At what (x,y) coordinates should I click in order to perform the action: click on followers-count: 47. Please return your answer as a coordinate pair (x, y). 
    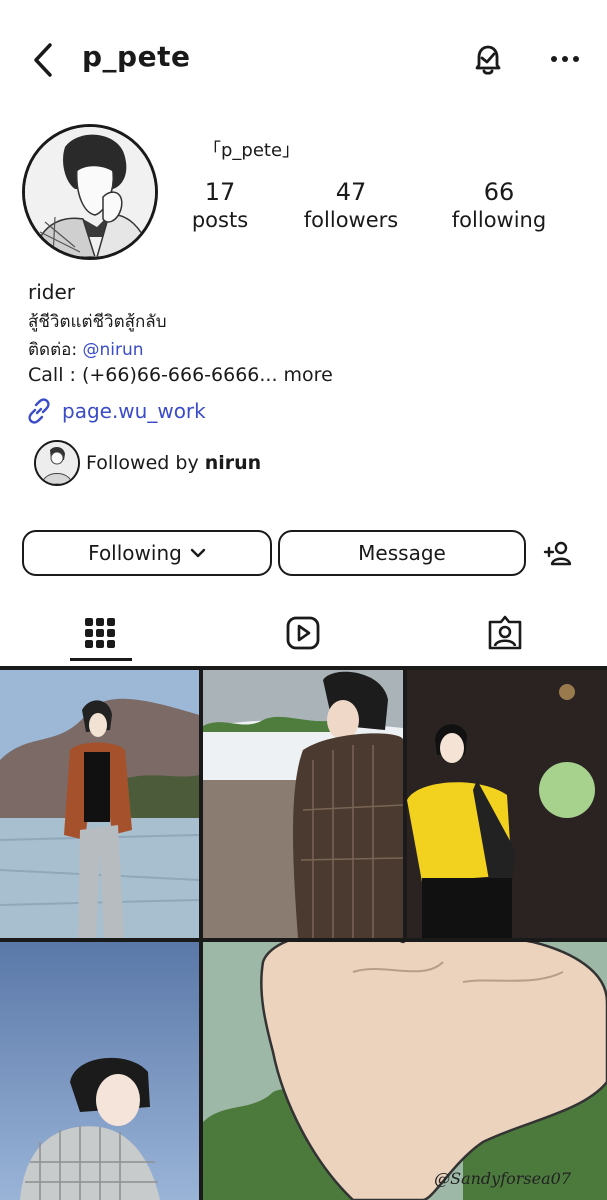
    Looking at the image, I should click on (351, 192).